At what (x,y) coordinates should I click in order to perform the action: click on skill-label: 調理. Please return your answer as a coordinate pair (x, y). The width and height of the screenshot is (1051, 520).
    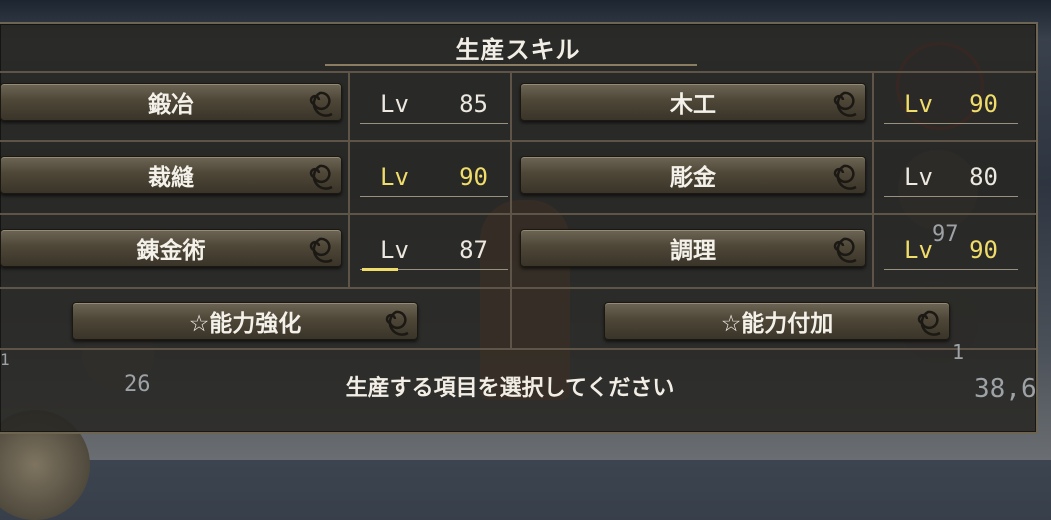
    Looking at the image, I should click on (693, 251).